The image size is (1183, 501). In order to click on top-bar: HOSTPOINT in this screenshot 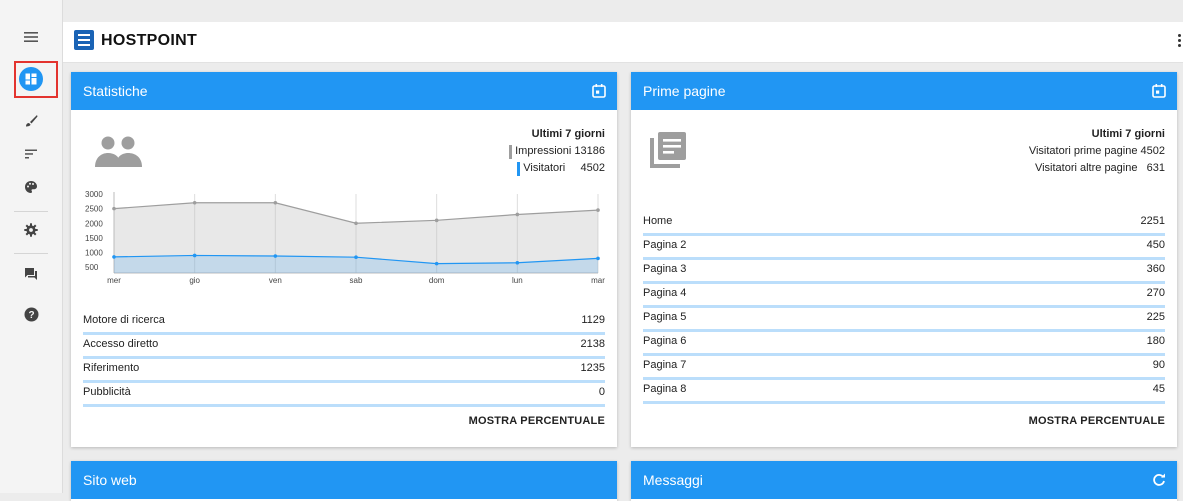, I will do `click(623, 42)`.